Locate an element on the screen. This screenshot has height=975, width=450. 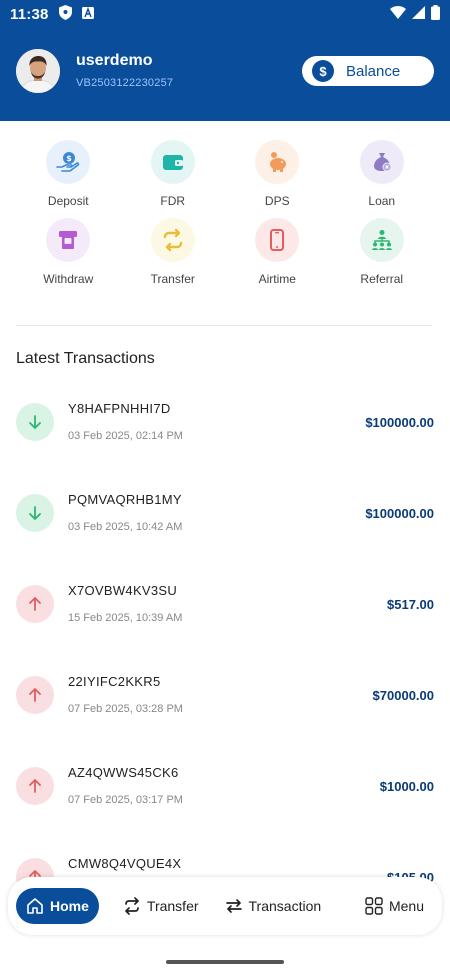
transaction-id: X7OVBW4KV3SU is located at coordinates (123, 590).